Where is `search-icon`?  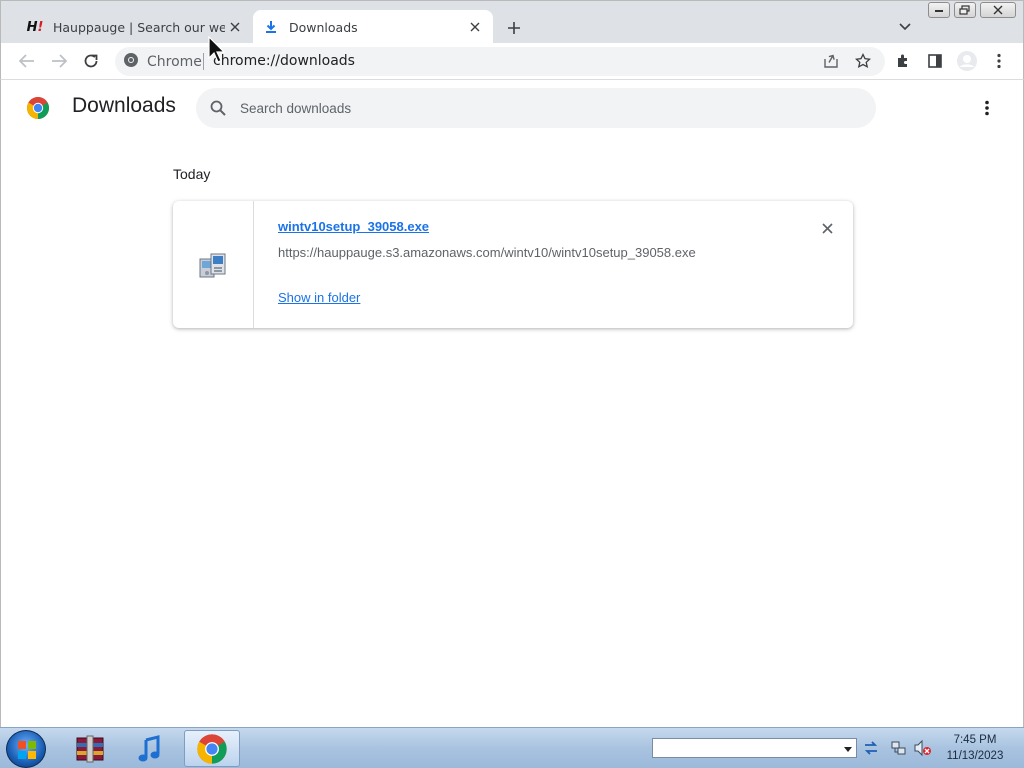
search-icon is located at coordinates (218, 110).